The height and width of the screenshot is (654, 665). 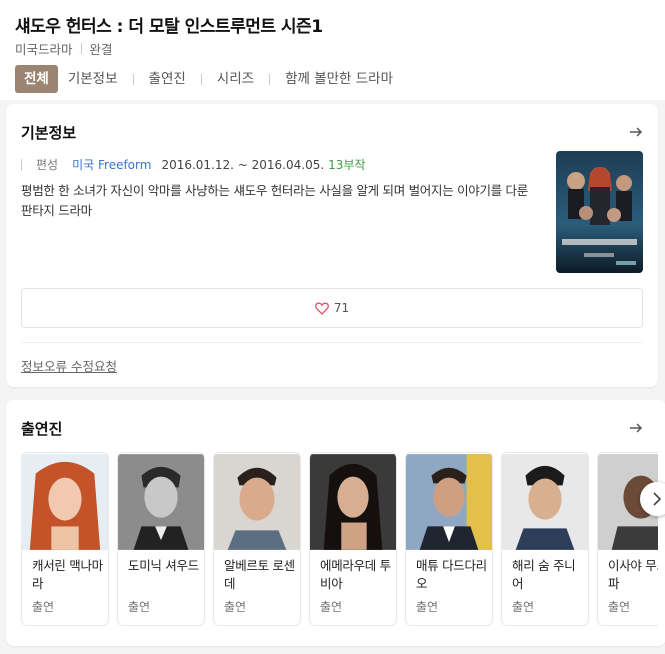 What do you see at coordinates (633, 574) in the screenshot?
I see `cast-name: 이사야 무스타파` at bounding box center [633, 574].